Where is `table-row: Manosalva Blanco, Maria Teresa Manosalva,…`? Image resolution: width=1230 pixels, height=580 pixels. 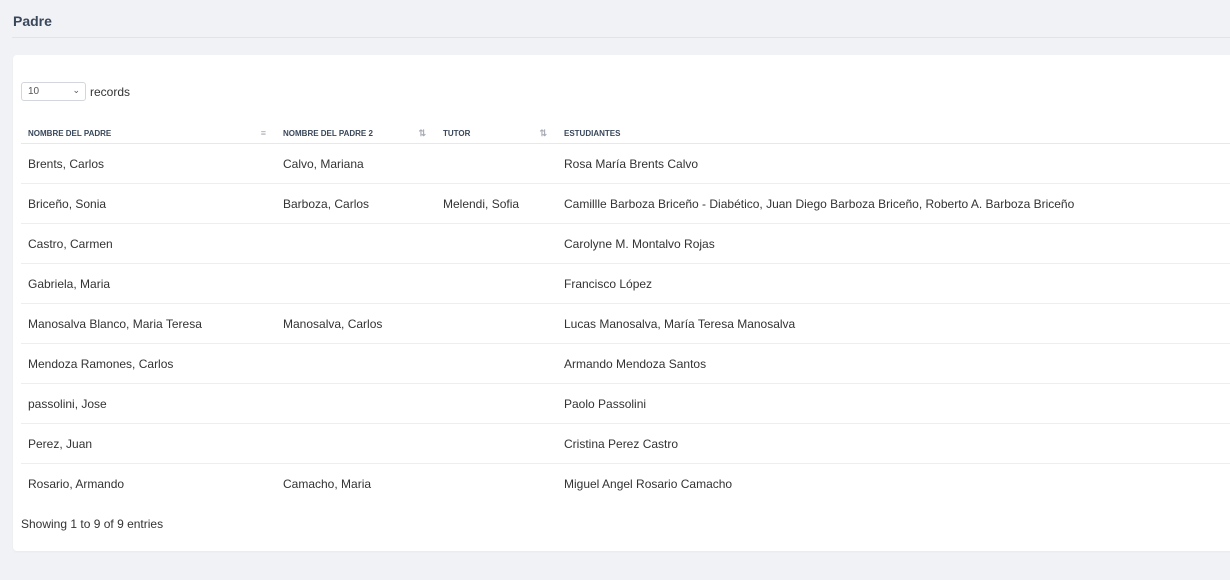 table-row: Manosalva Blanco, Maria Teresa Manosalva,… is located at coordinates (625, 323).